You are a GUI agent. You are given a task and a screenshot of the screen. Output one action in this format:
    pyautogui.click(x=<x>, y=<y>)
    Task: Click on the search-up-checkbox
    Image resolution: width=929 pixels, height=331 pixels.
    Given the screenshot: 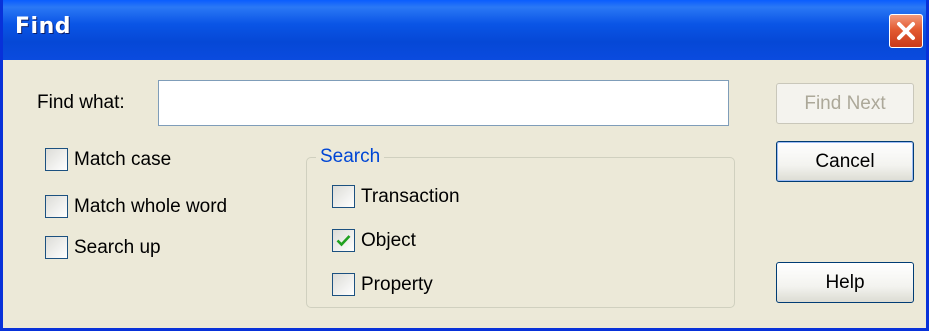 What is the action you would take?
    pyautogui.click(x=56, y=247)
    